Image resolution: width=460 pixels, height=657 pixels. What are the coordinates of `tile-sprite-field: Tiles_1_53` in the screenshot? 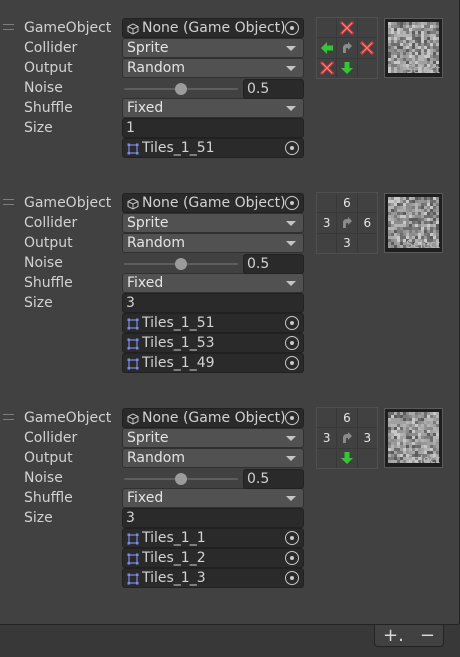 It's located at (213, 343).